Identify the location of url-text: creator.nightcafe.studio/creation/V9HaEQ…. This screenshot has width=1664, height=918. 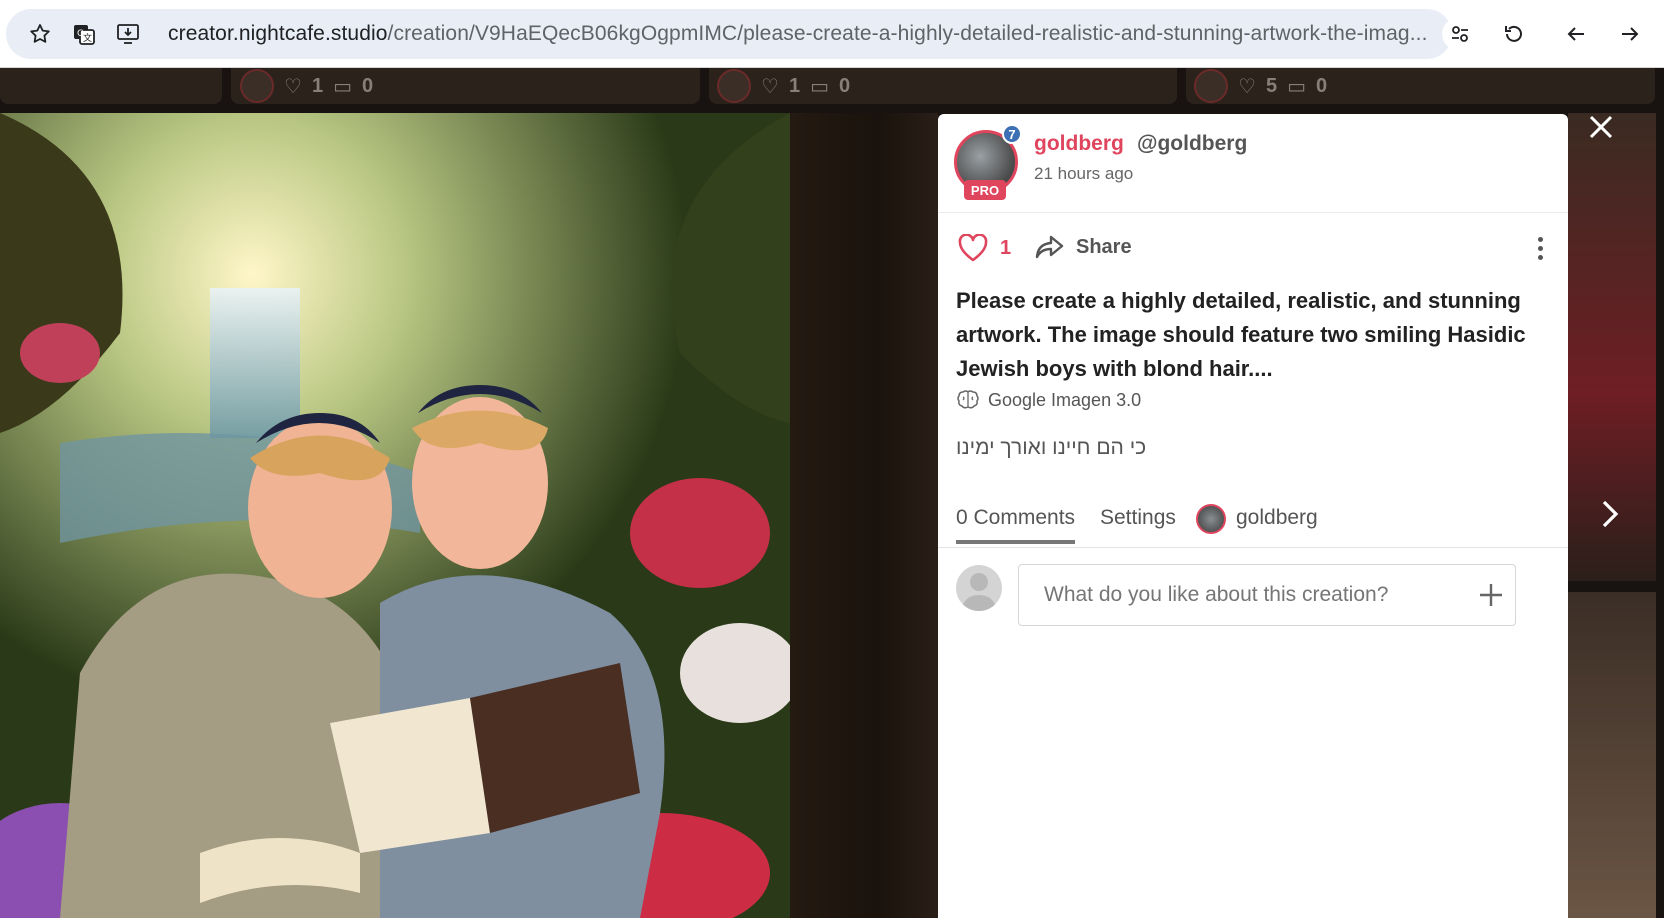
(798, 34).